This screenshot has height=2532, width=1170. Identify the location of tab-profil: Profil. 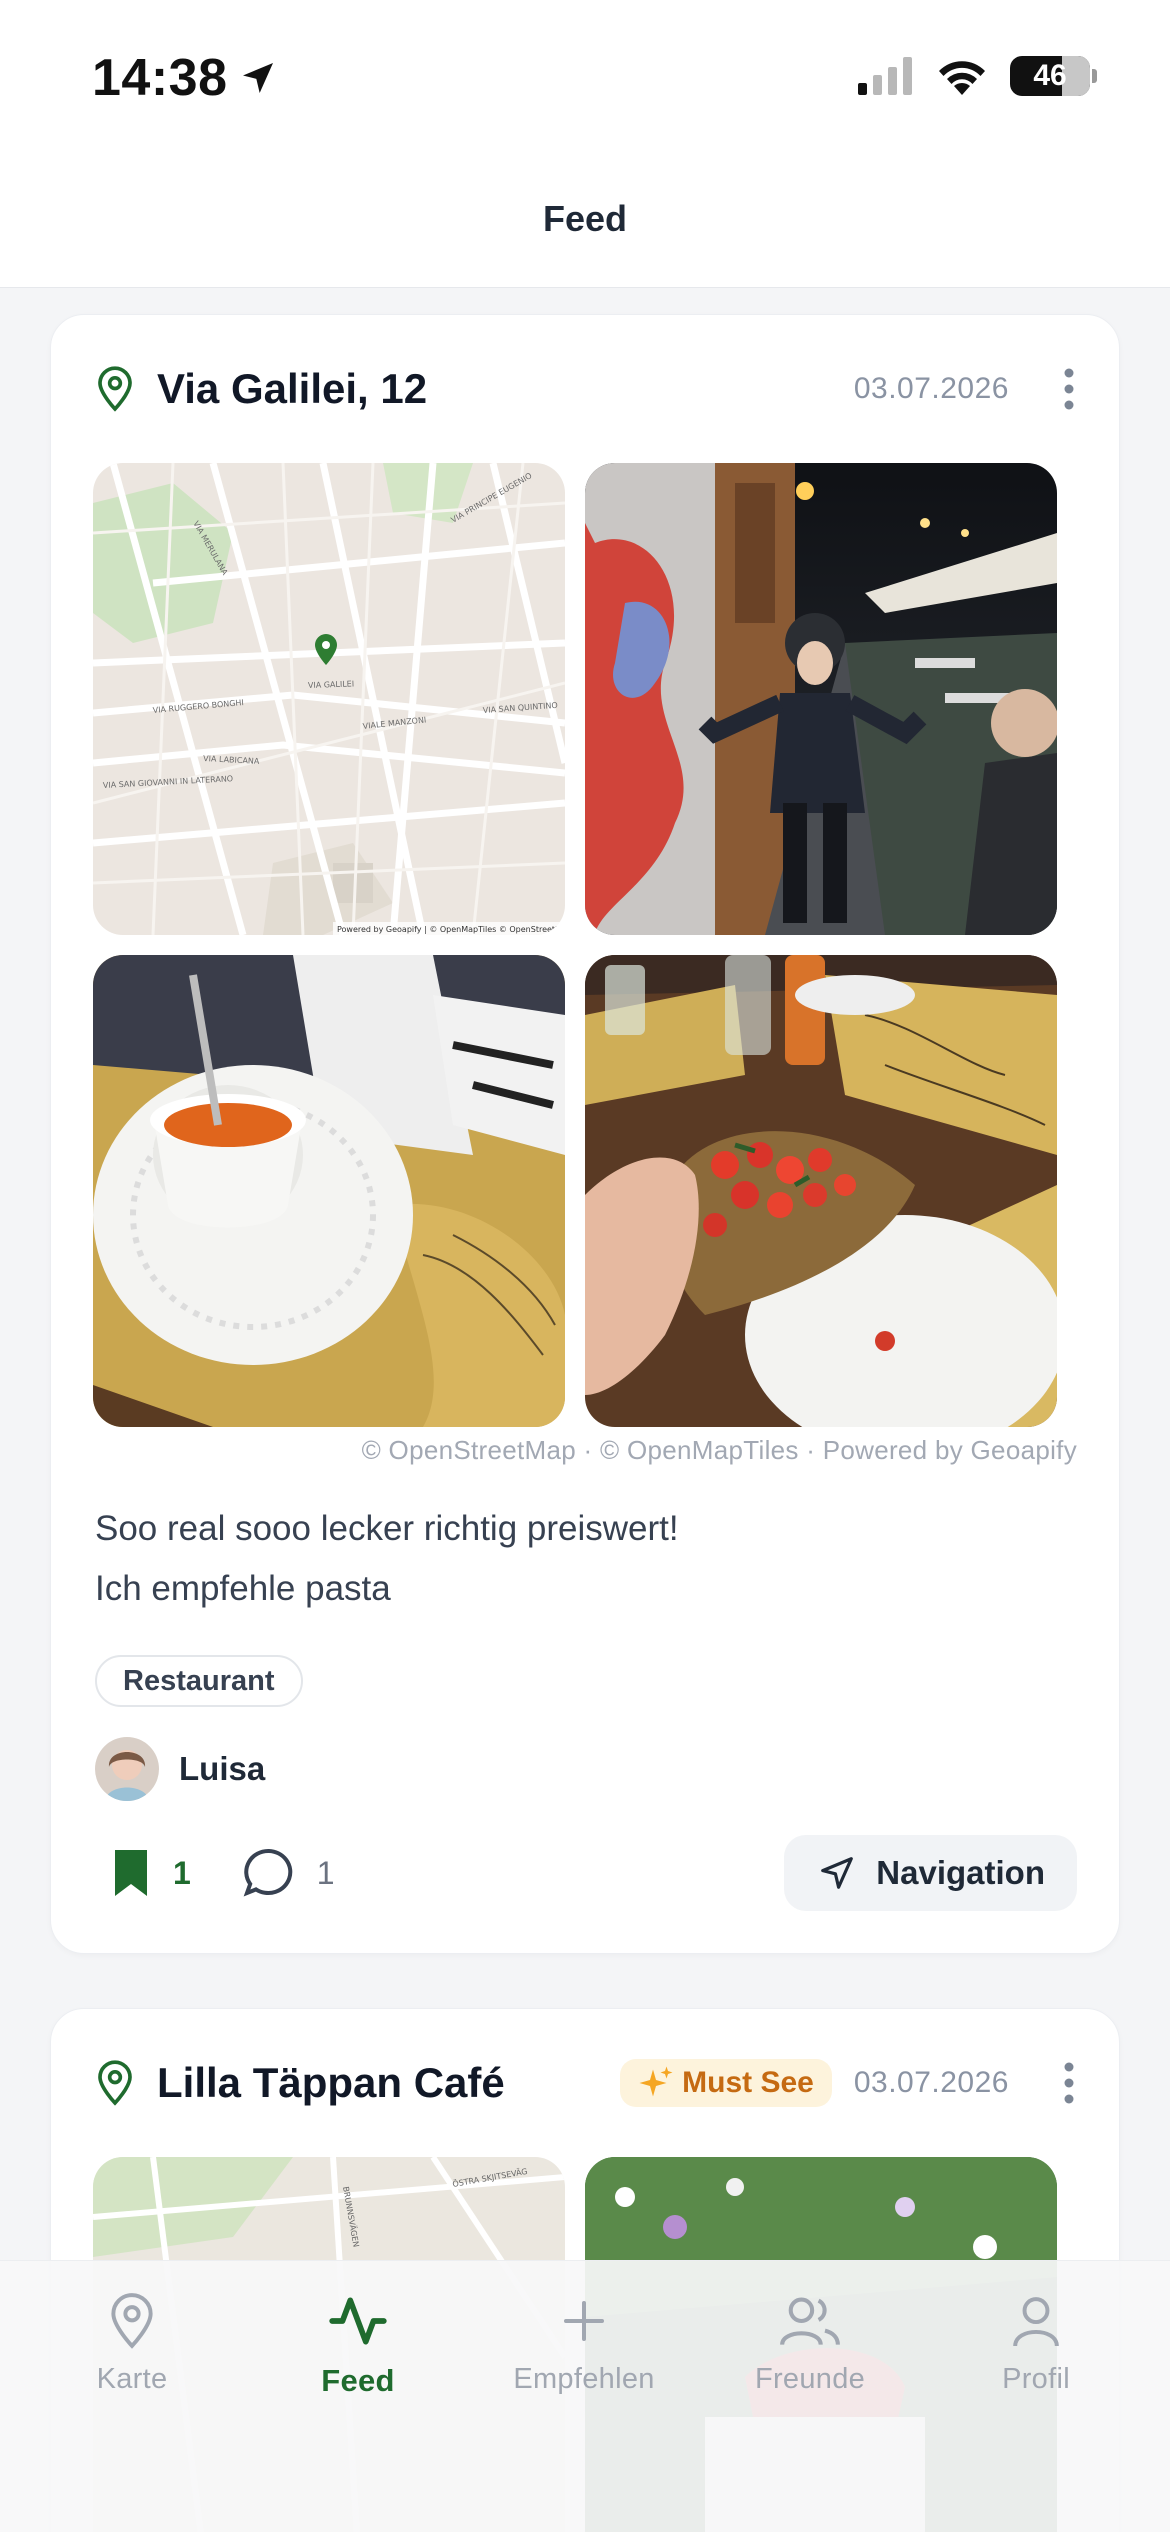
(1036, 2342).